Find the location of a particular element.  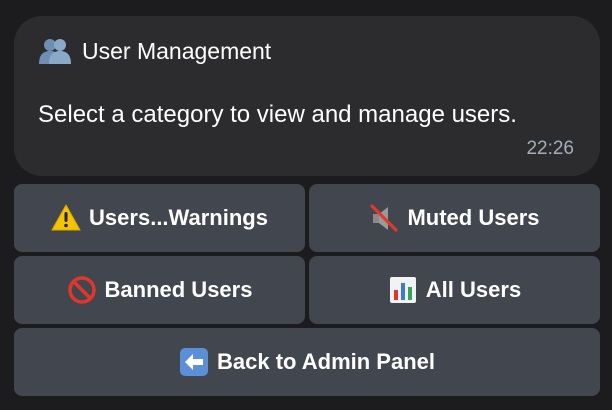

message-title: User Management is located at coordinates (177, 50).